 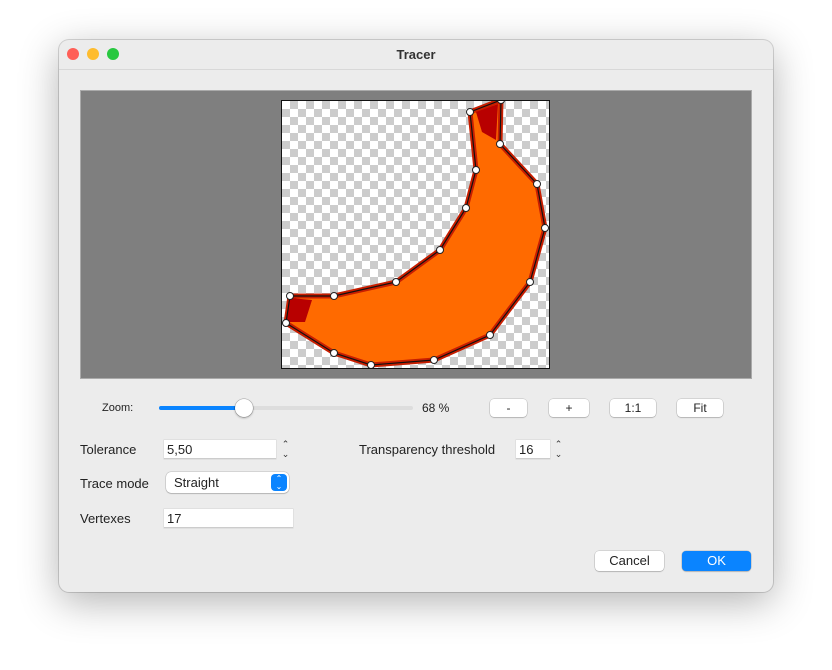 What do you see at coordinates (118, 408) in the screenshot?
I see `zoom-label: Zoom:` at bounding box center [118, 408].